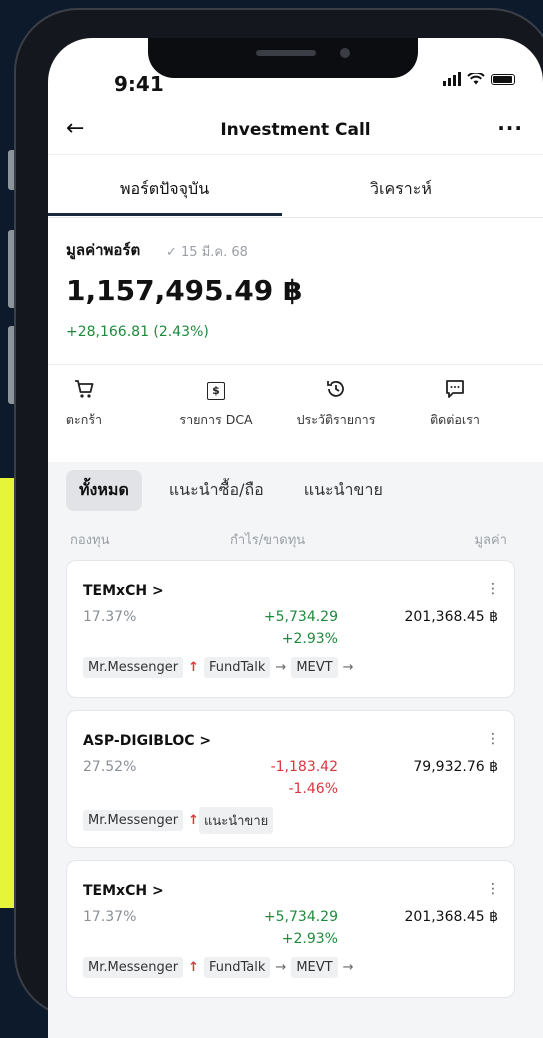 This screenshot has height=1038, width=543. What do you see at coordinates (455, 419) in the screenshot?
I see `action-contact-label: ติดต่อเรา` at bounding box center [455, 419].